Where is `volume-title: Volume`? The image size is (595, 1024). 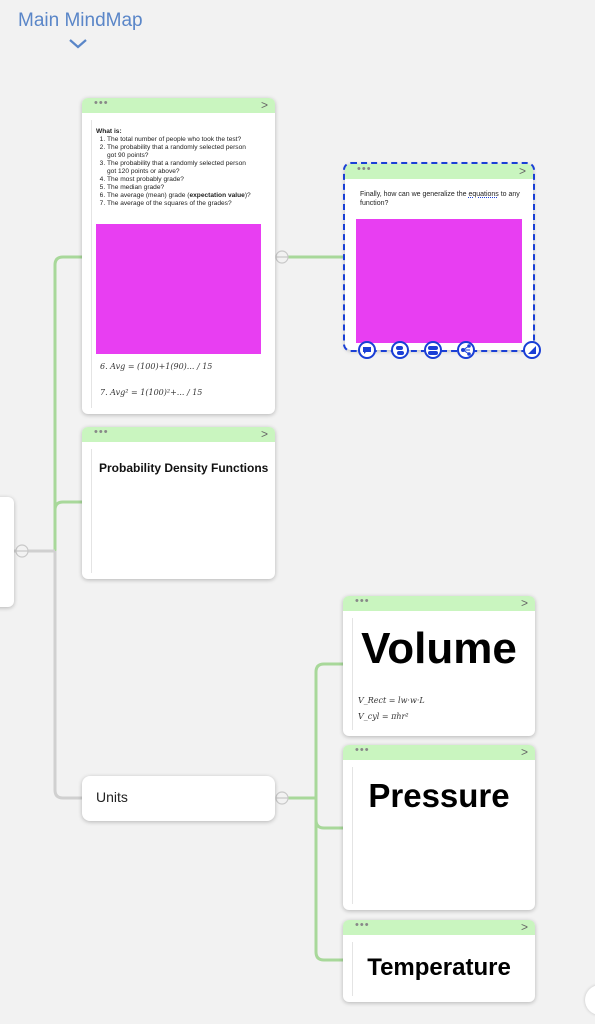 volume-title: Volume is located at coordinates (439, 648).